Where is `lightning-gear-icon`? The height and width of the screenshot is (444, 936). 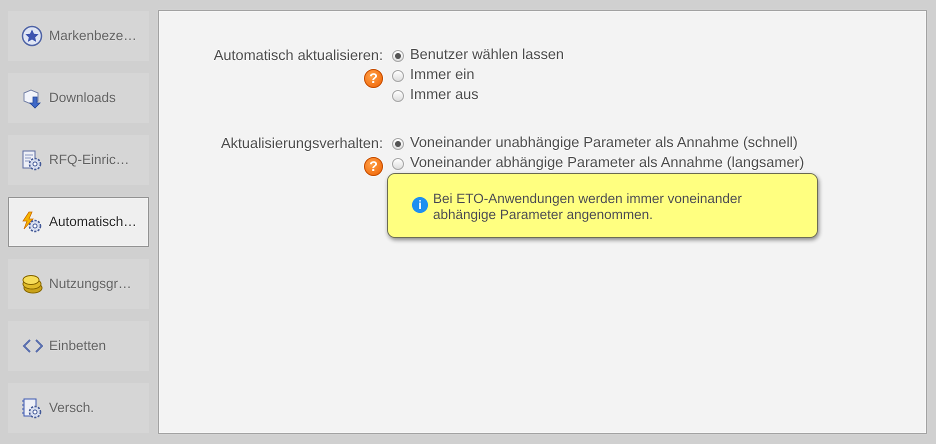
lightning-gear-icon is located at coordinates (32, 222).